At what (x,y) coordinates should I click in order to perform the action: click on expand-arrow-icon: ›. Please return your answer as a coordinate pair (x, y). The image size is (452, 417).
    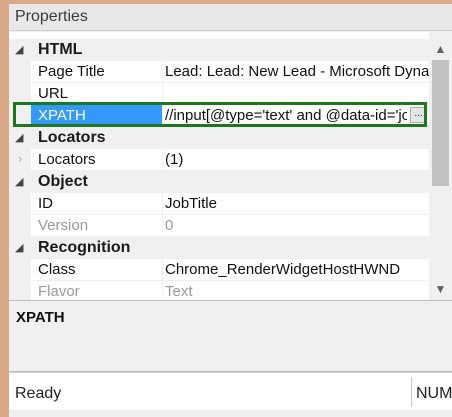
    Looking at the image, I should click on (20, 159).